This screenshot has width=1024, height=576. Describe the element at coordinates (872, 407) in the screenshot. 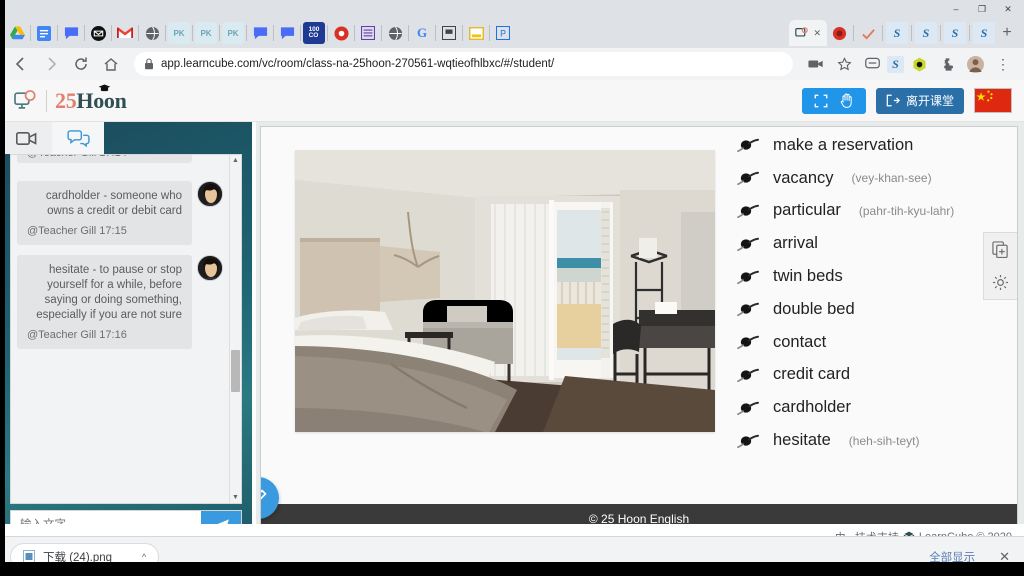

I see `vocab-item: cardholder` at that location.